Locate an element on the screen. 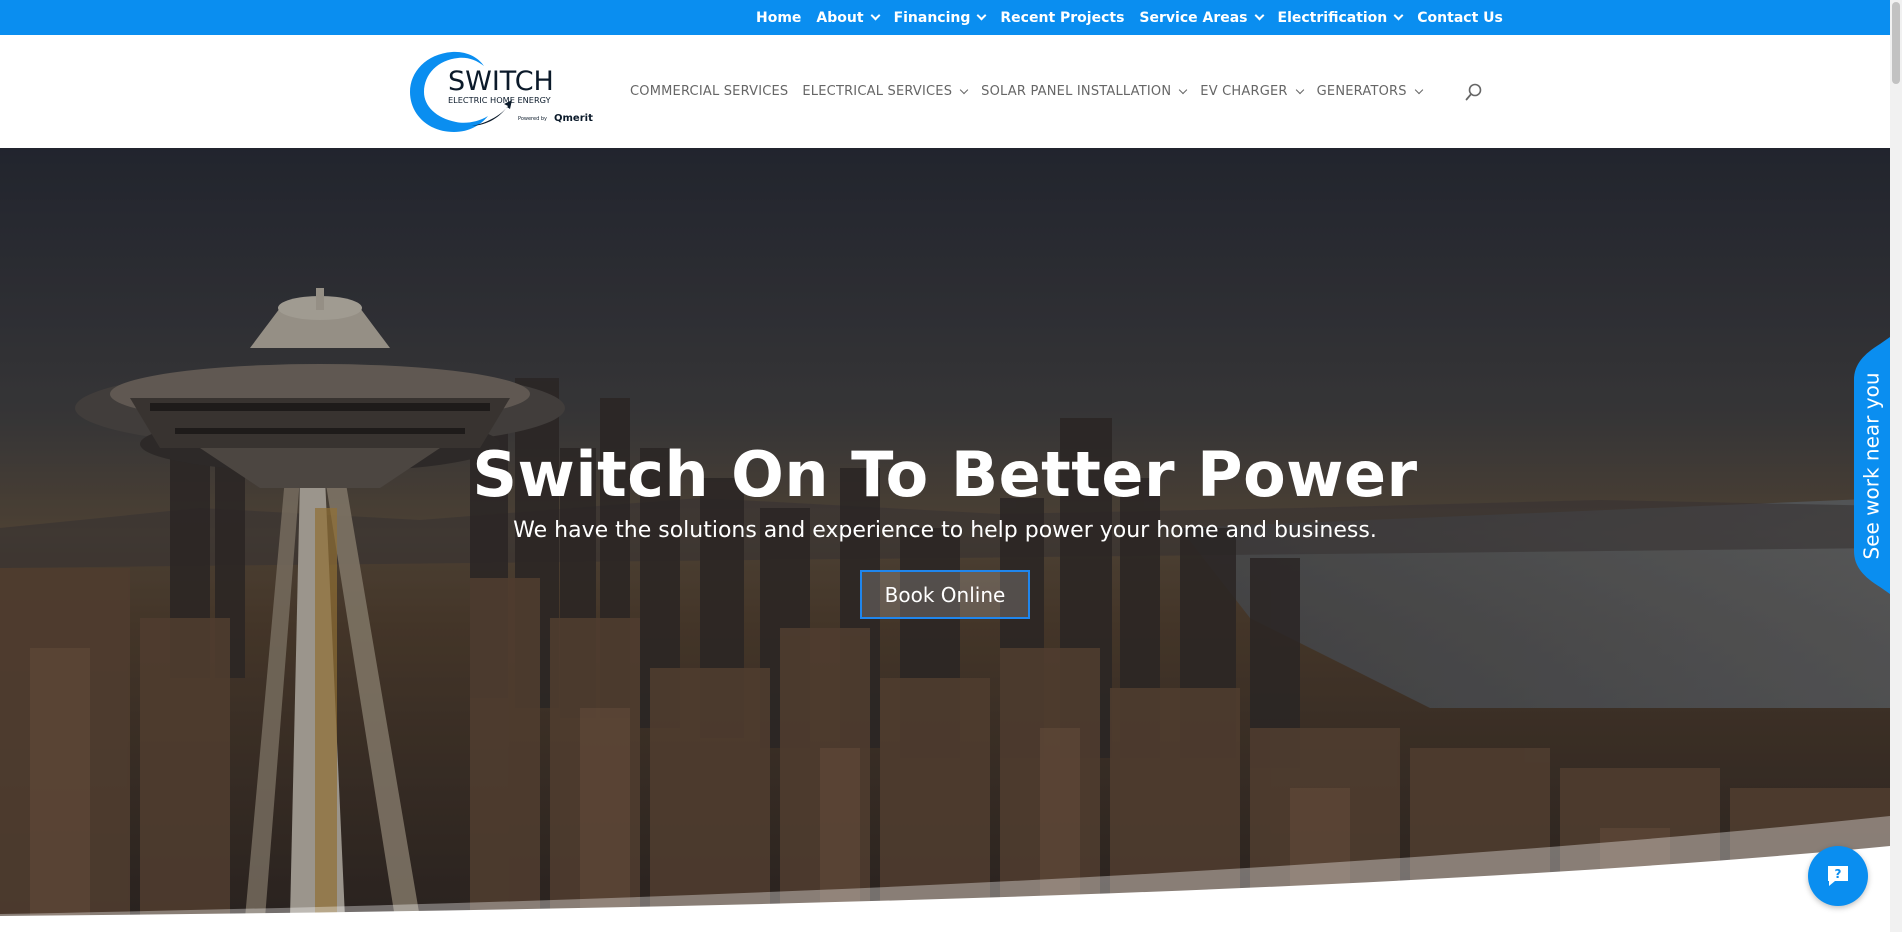  mainnav-item-commercial-services: COMMERCIAL SERVICES is located at coordinates (709, 91).